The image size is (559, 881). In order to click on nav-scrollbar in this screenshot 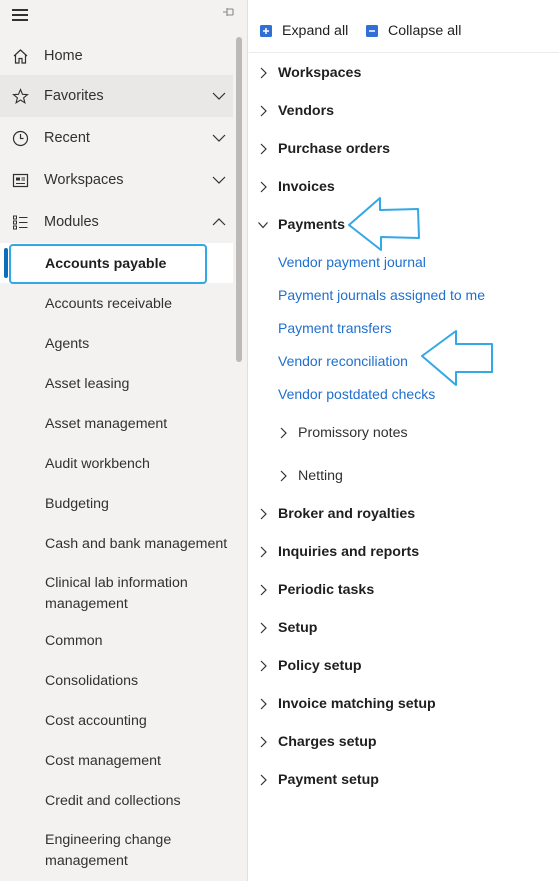, I will do `click(239, 199)`.